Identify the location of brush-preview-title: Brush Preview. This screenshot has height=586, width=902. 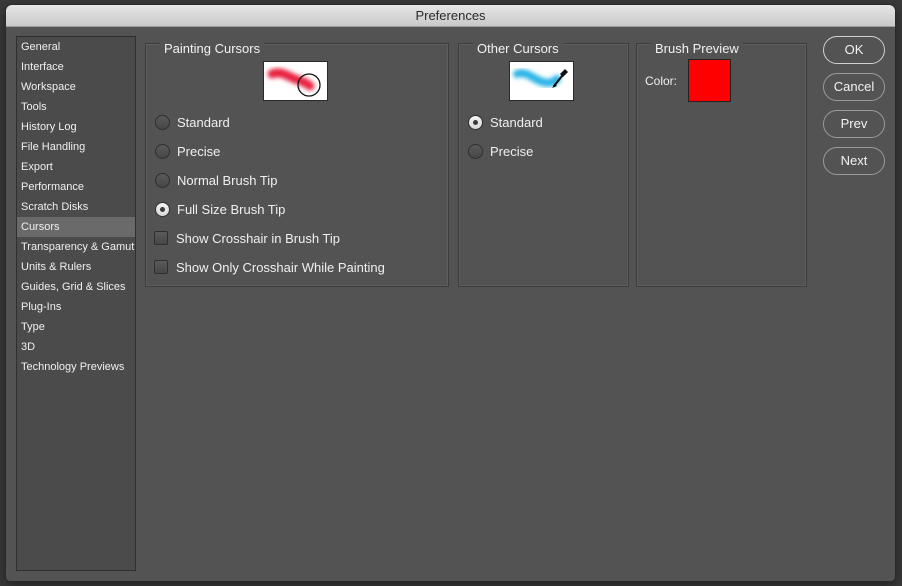
(697, 48).